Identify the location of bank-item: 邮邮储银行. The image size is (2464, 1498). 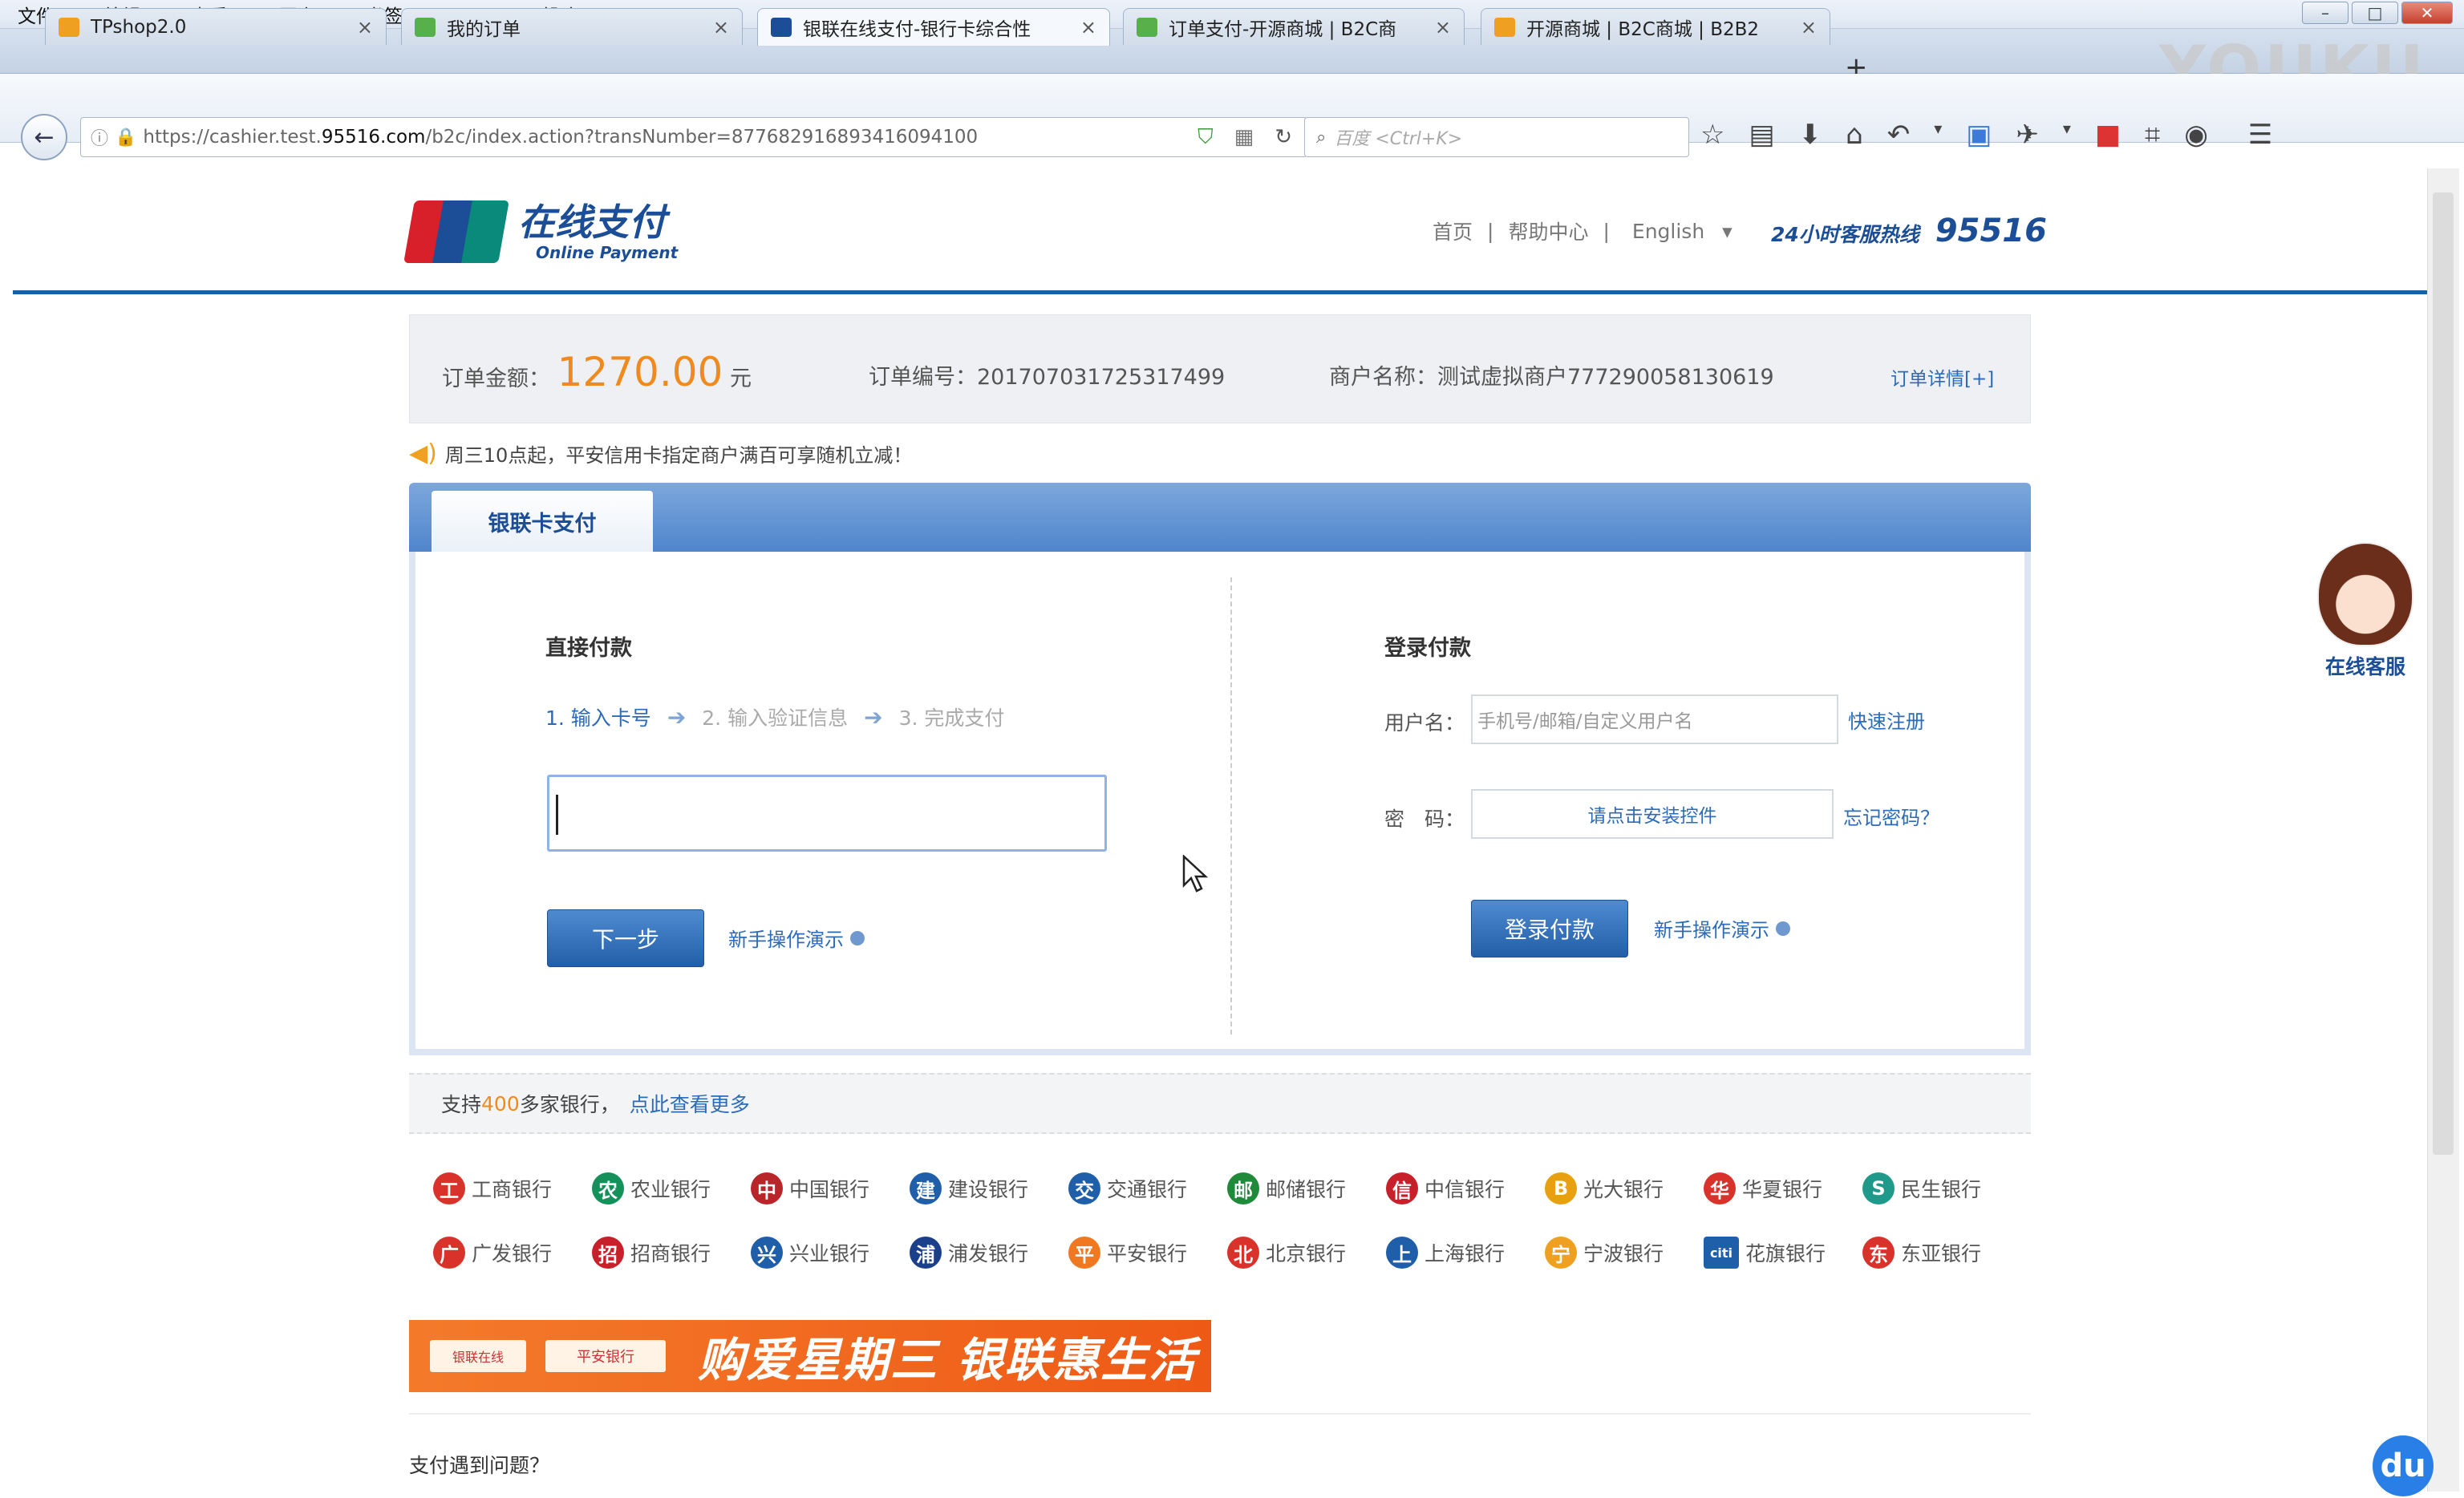
(1286, 1188).